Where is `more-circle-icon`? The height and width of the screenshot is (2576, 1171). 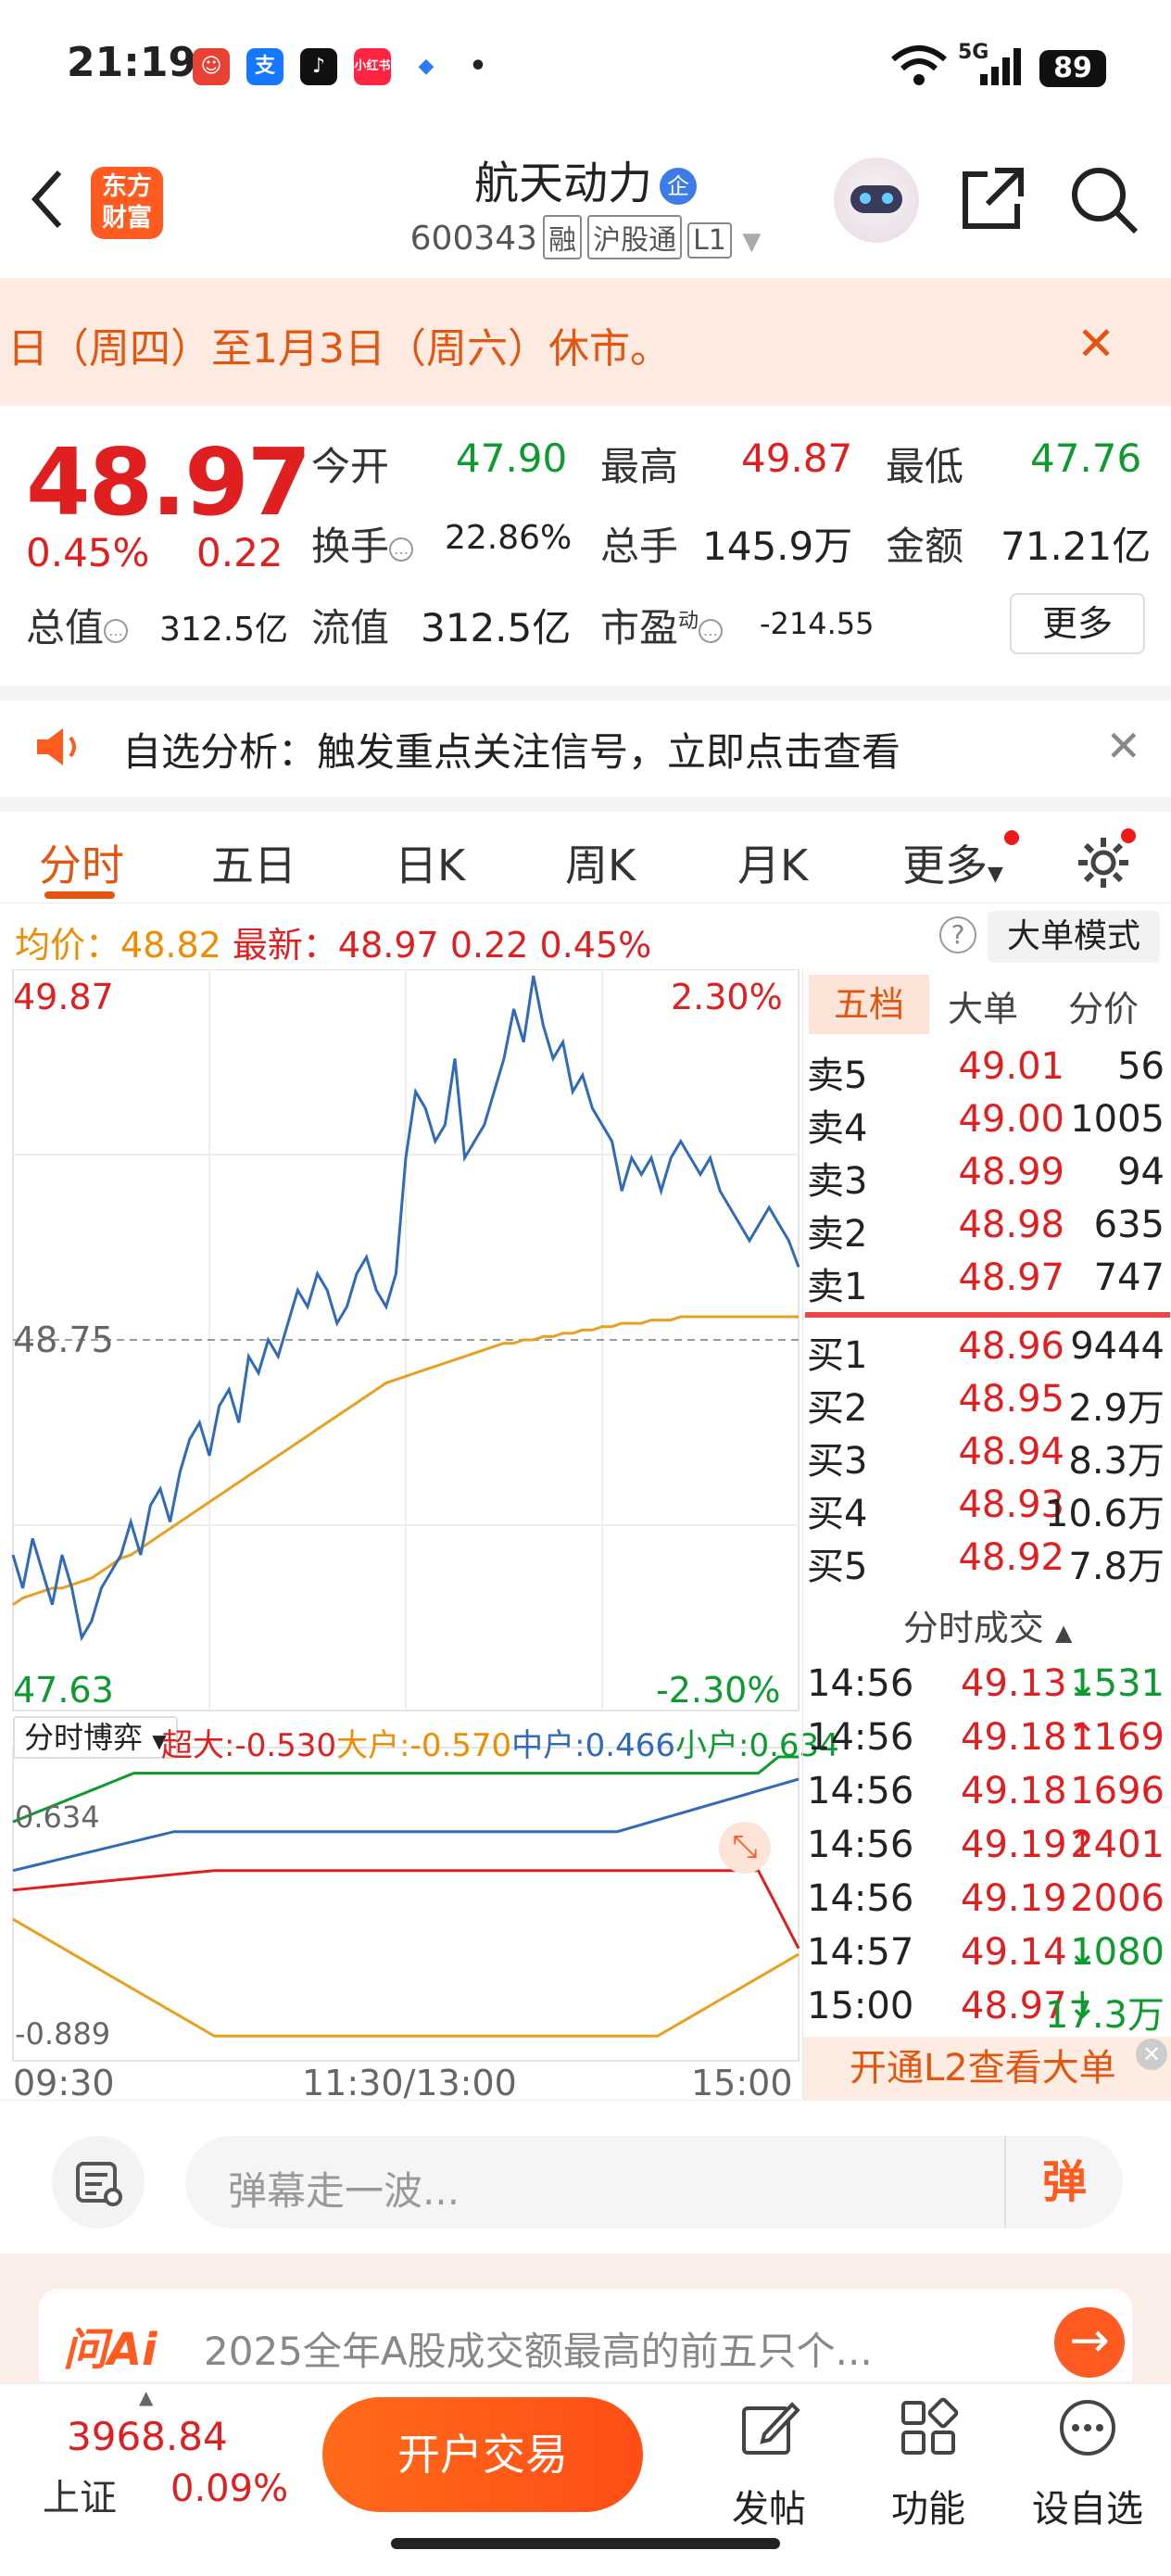 more-circle-icon is located at coordinates (1088, 2428).